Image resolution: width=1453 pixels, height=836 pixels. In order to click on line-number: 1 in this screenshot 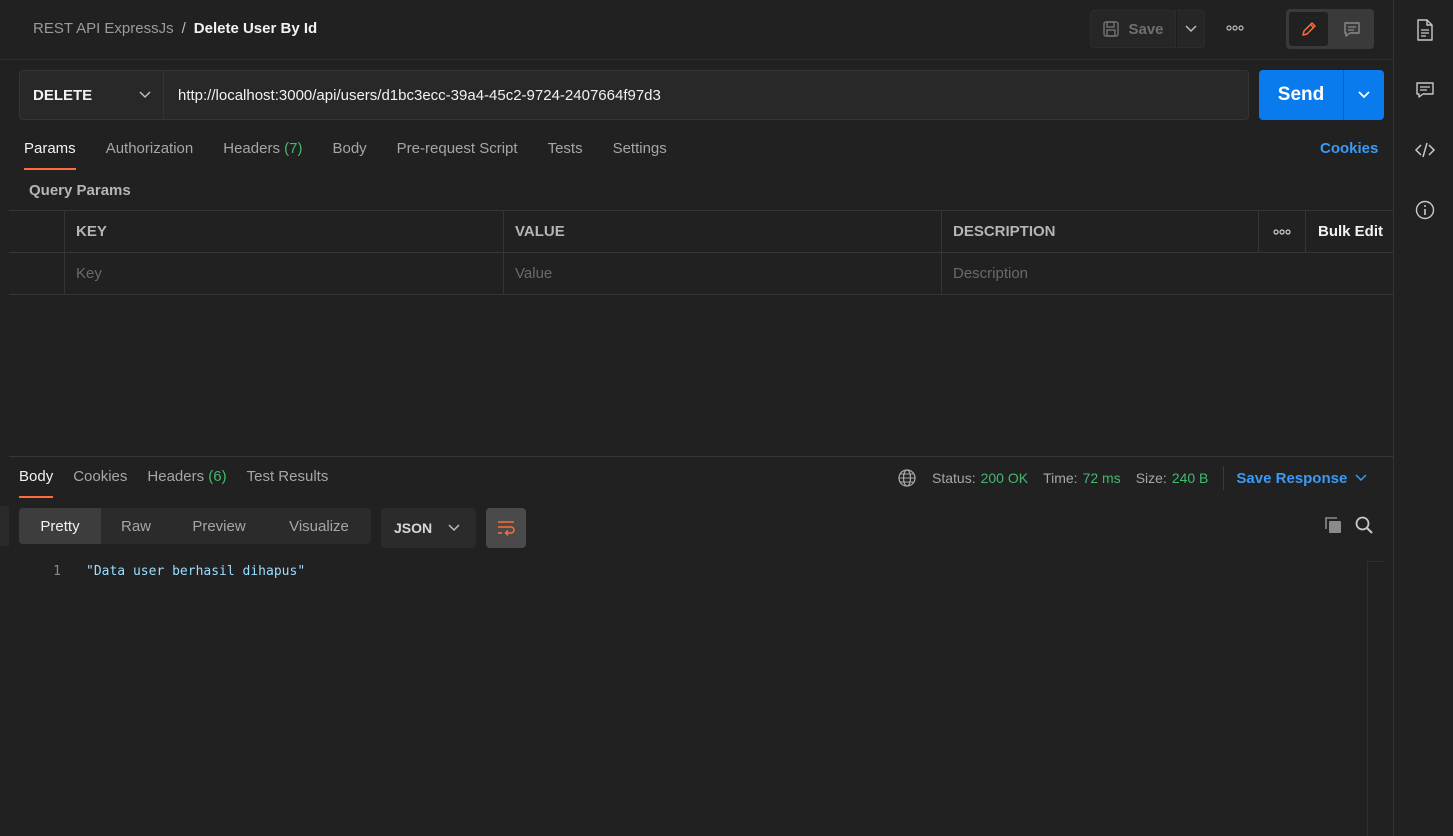, I will do `click(57, 571)`.